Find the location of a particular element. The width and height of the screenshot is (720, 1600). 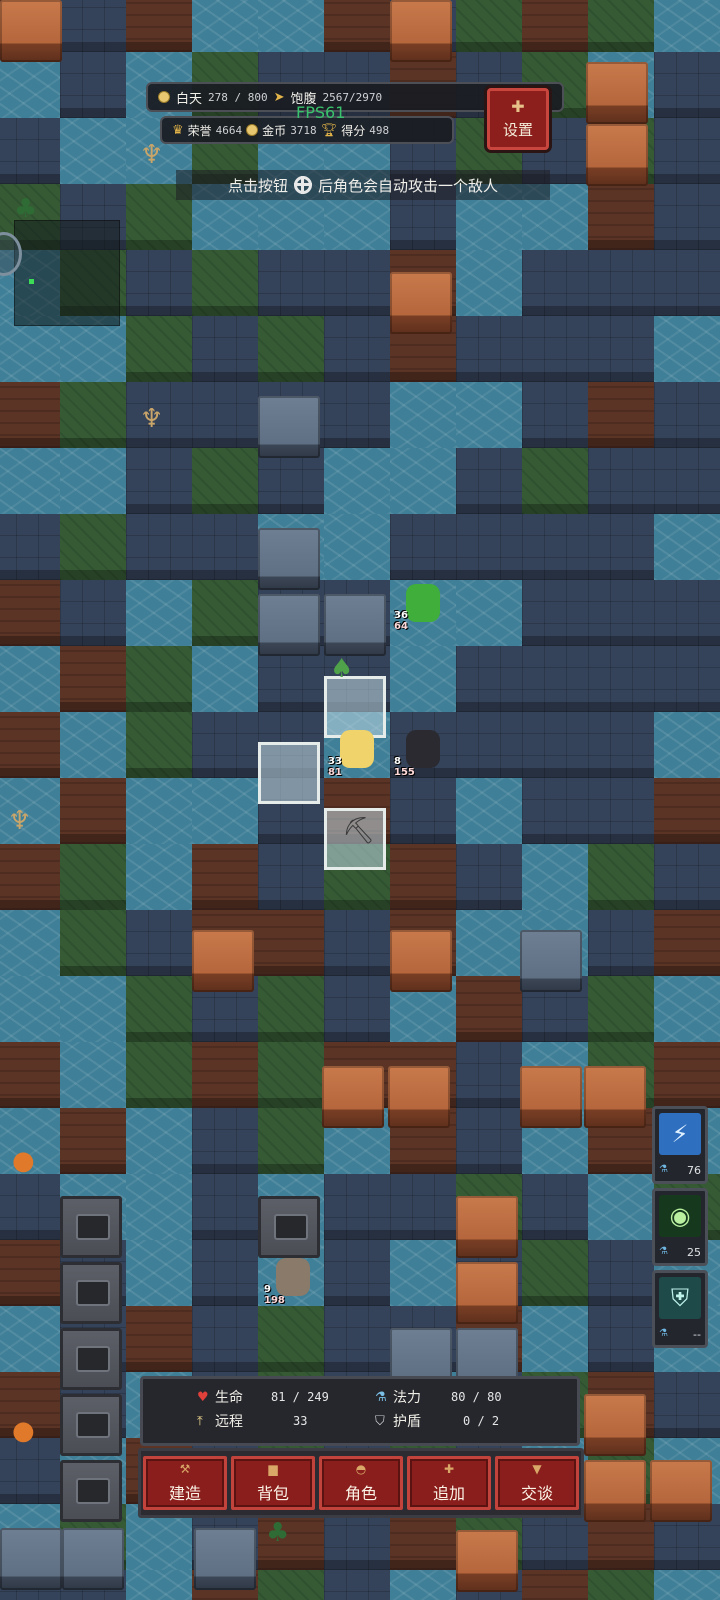

character-dark-haired-ally: 8 155 is located at coordinates (422, 758).